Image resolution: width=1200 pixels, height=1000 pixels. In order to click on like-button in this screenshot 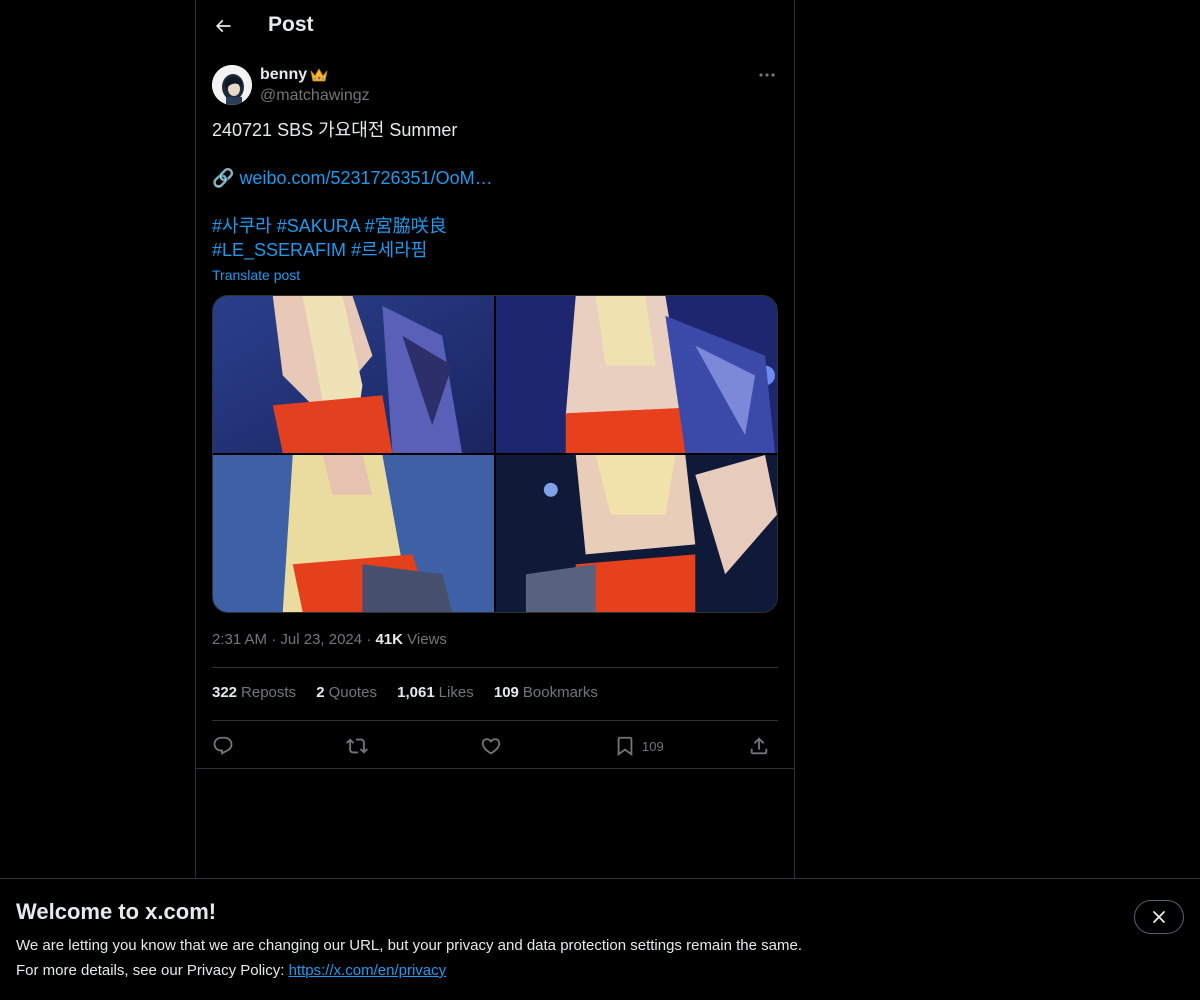, I will do `click(491, 746)`.